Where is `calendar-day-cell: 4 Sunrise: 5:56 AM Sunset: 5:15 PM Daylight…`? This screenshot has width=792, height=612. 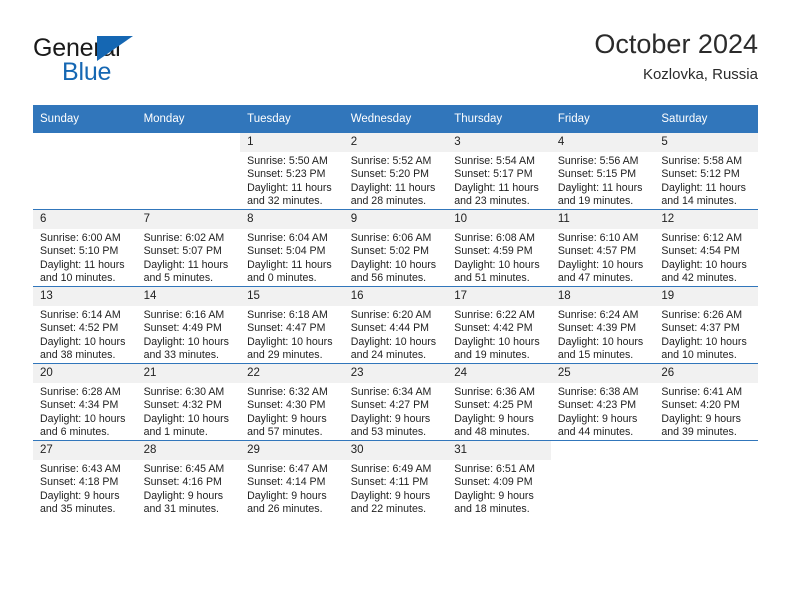 calendar-day-cell: 4 Sunrise: 5:56 AM Sunset: 5:15 PM Daylight… is located at coordinates (602, 171).